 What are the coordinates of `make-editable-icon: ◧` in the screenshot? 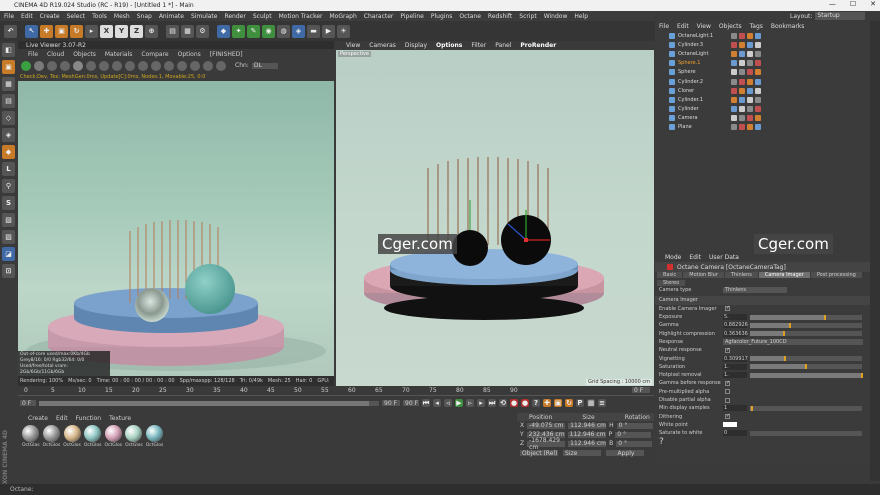 It's located at (8, 50).